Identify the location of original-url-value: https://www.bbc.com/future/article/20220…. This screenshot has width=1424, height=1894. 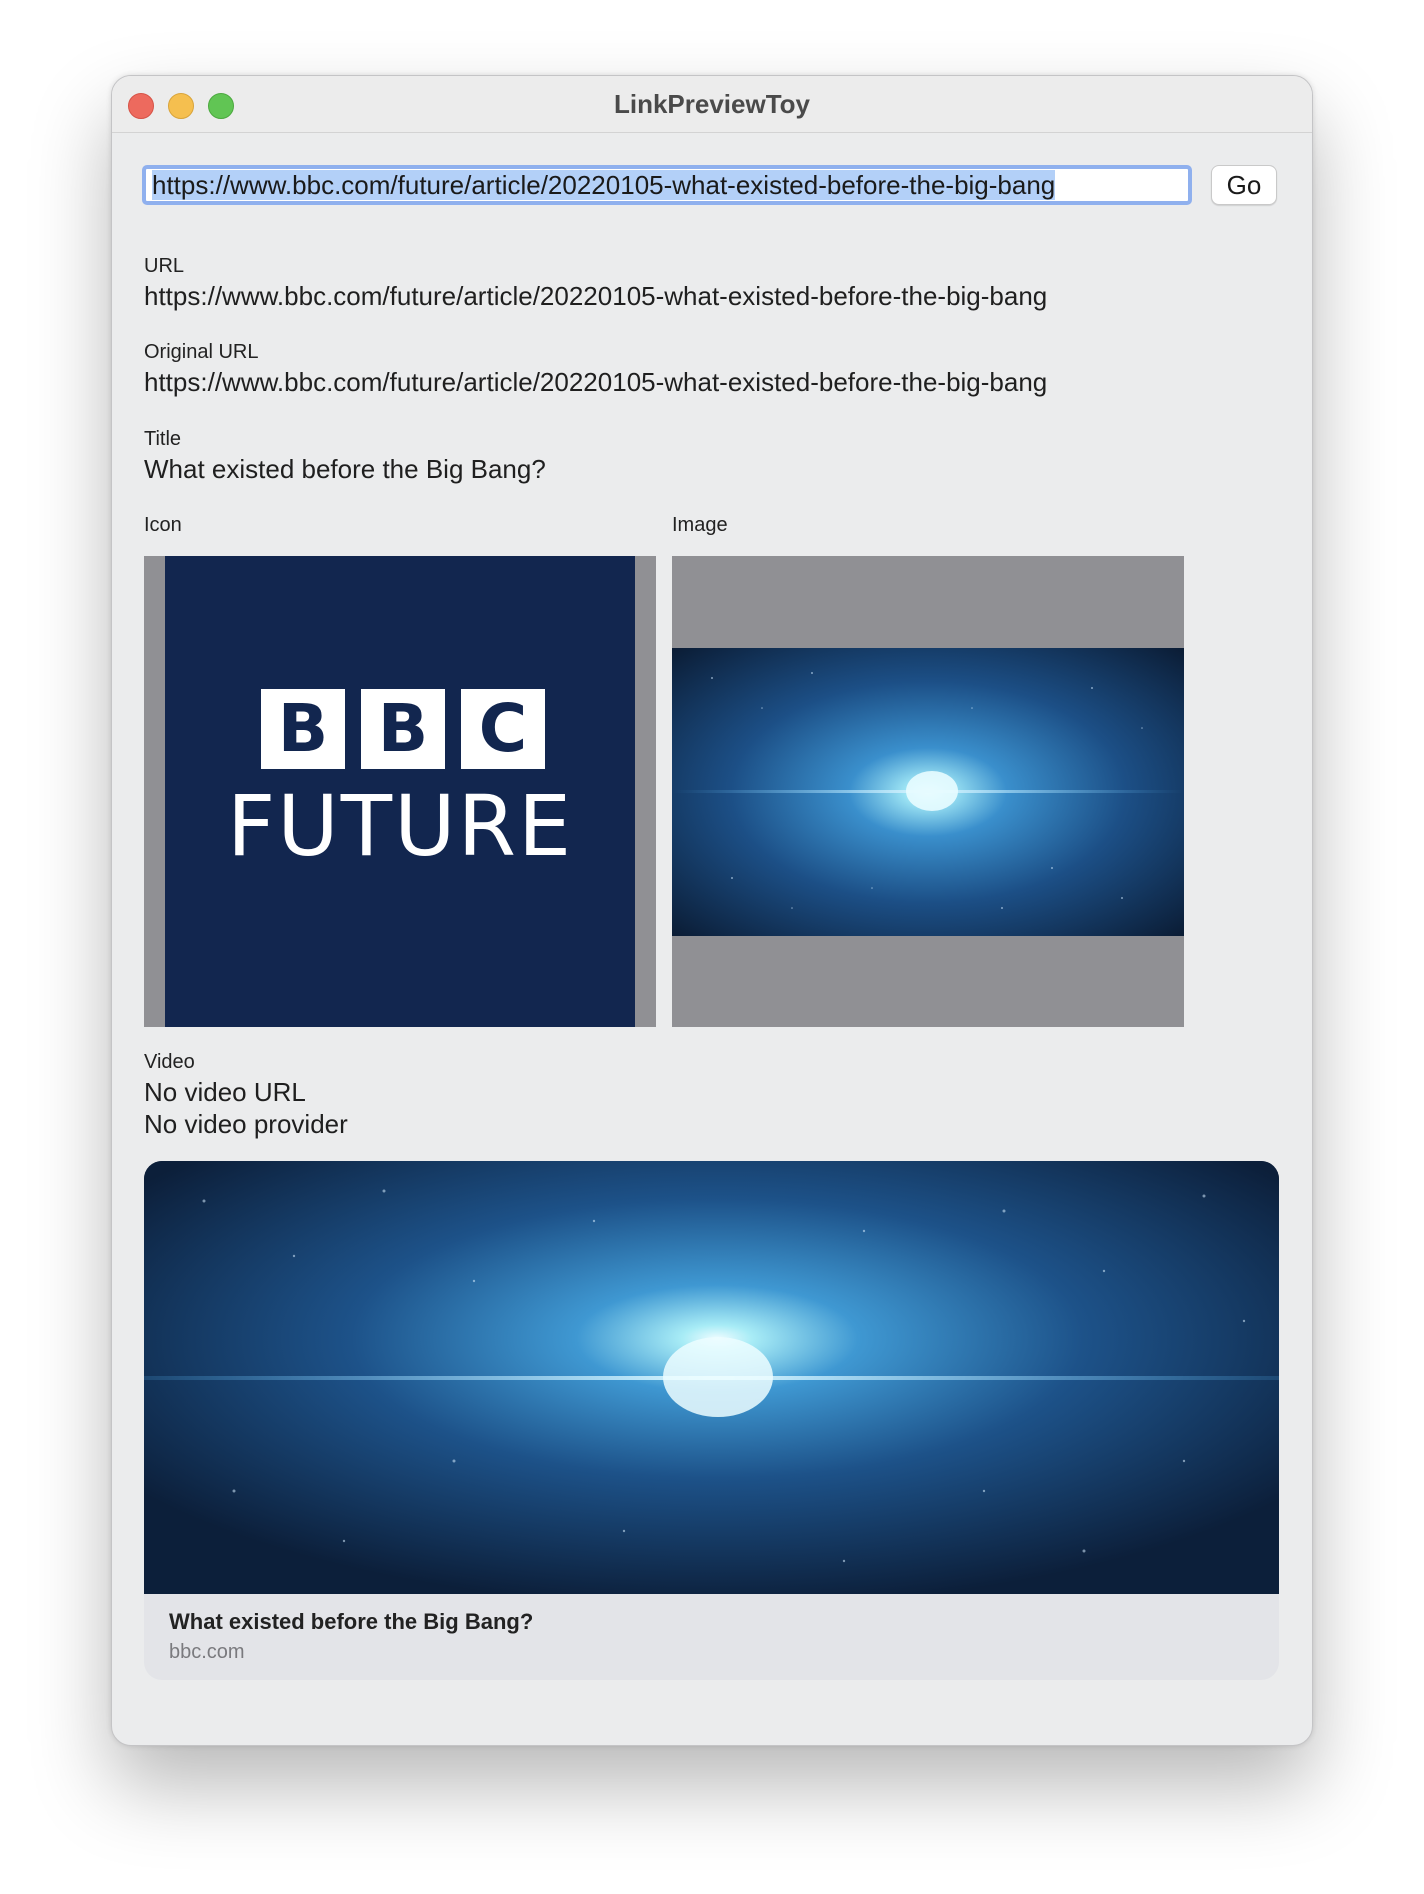
(596, 382).